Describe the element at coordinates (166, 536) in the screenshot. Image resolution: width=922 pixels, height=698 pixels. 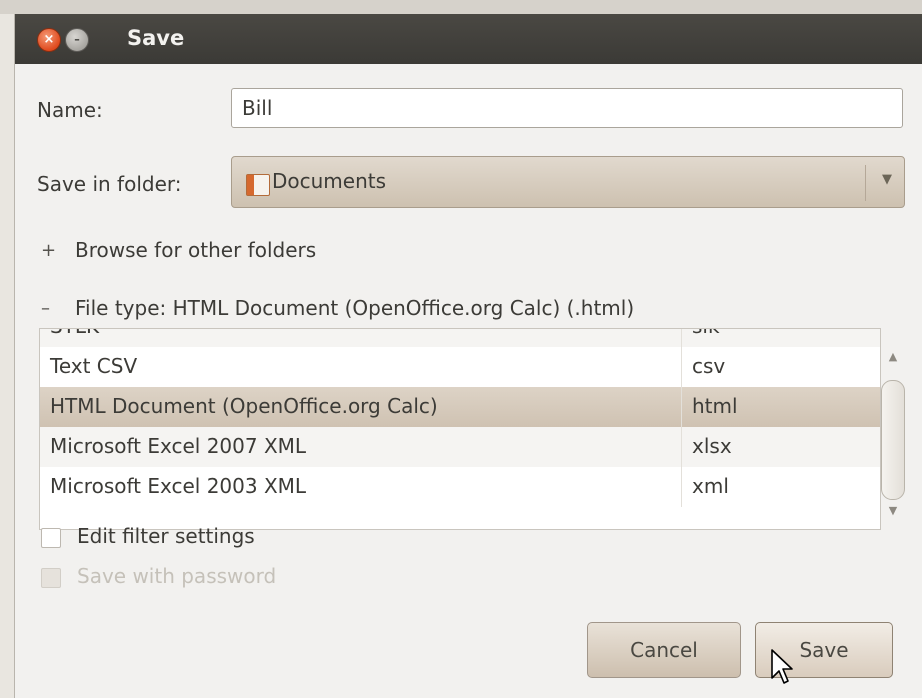
I see `edit-filter-label: Edit filter settings` at that location.